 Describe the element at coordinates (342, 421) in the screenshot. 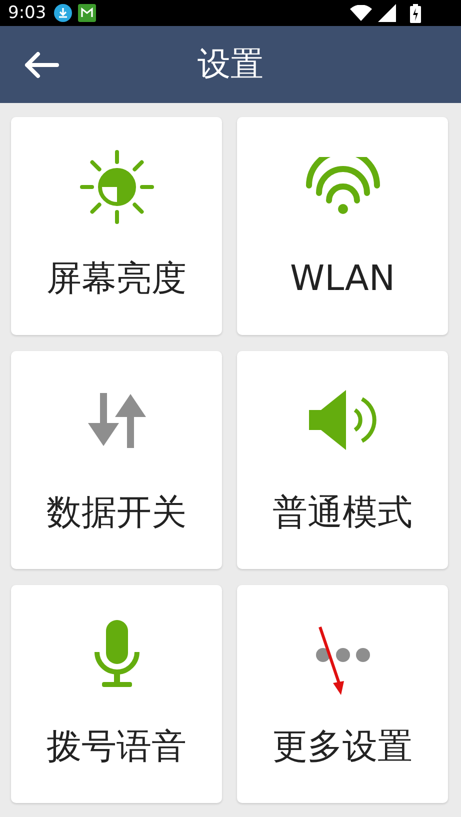

I see `speaker-icon` at that location.